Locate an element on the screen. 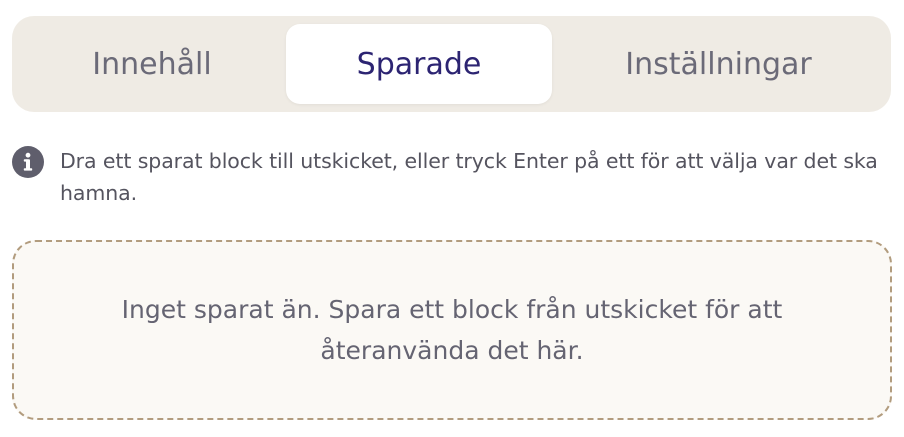 Image resolution: width=904 pixels, height=437 pixels. tab-installningar: Inställningar is located at coordinates (718, 64).